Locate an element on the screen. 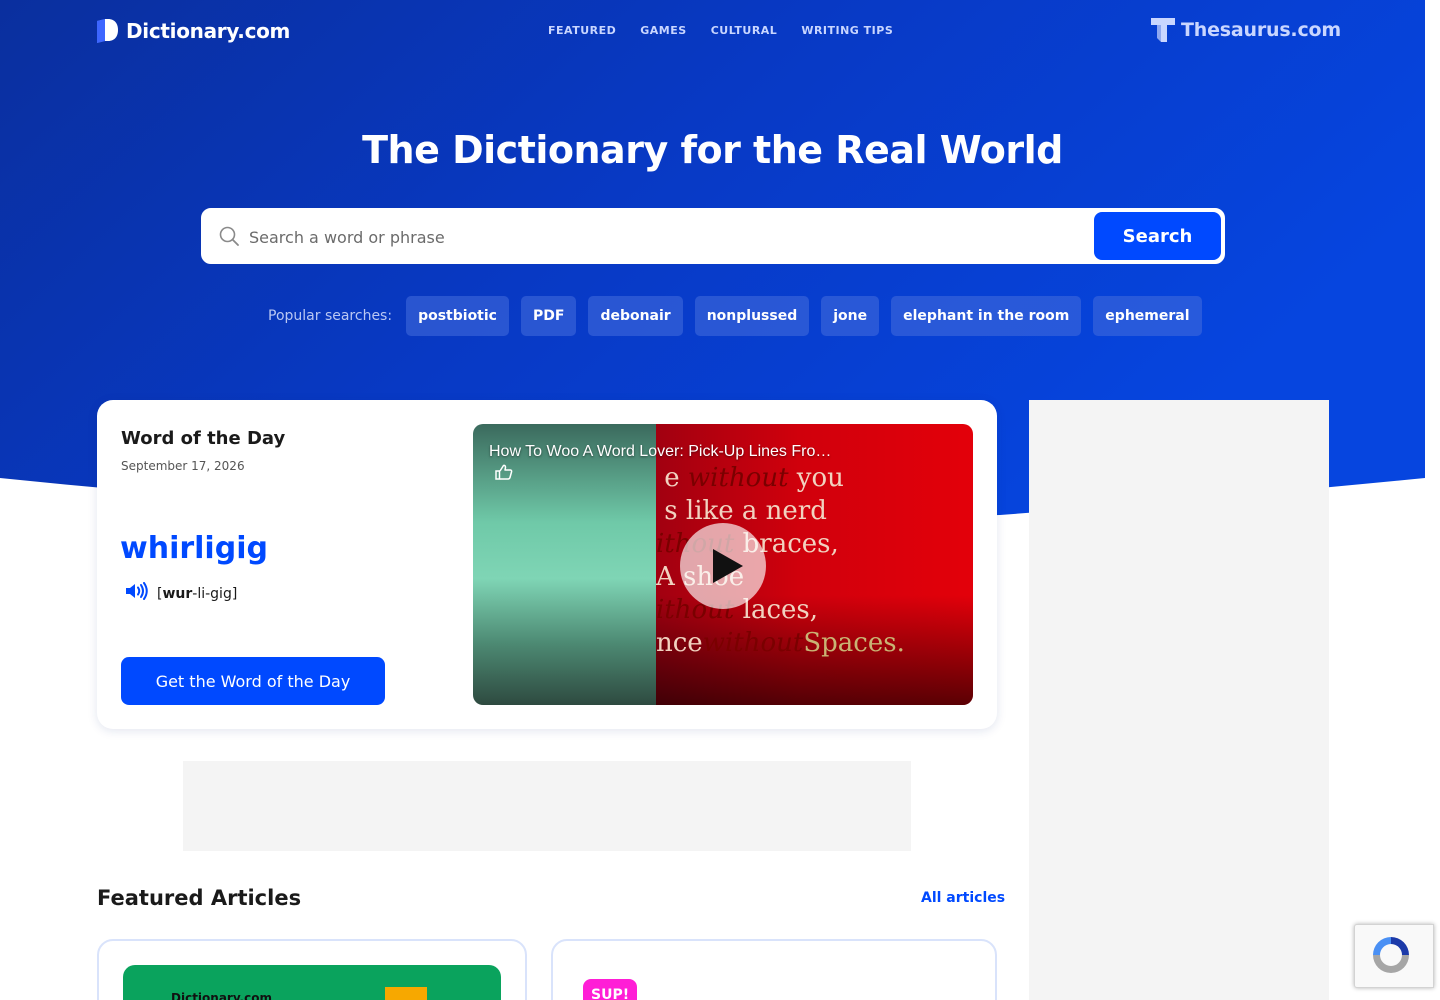 This screenshot has height=1000, width=1440. dictionary-logo-icon is located at coordinates (107, 31).